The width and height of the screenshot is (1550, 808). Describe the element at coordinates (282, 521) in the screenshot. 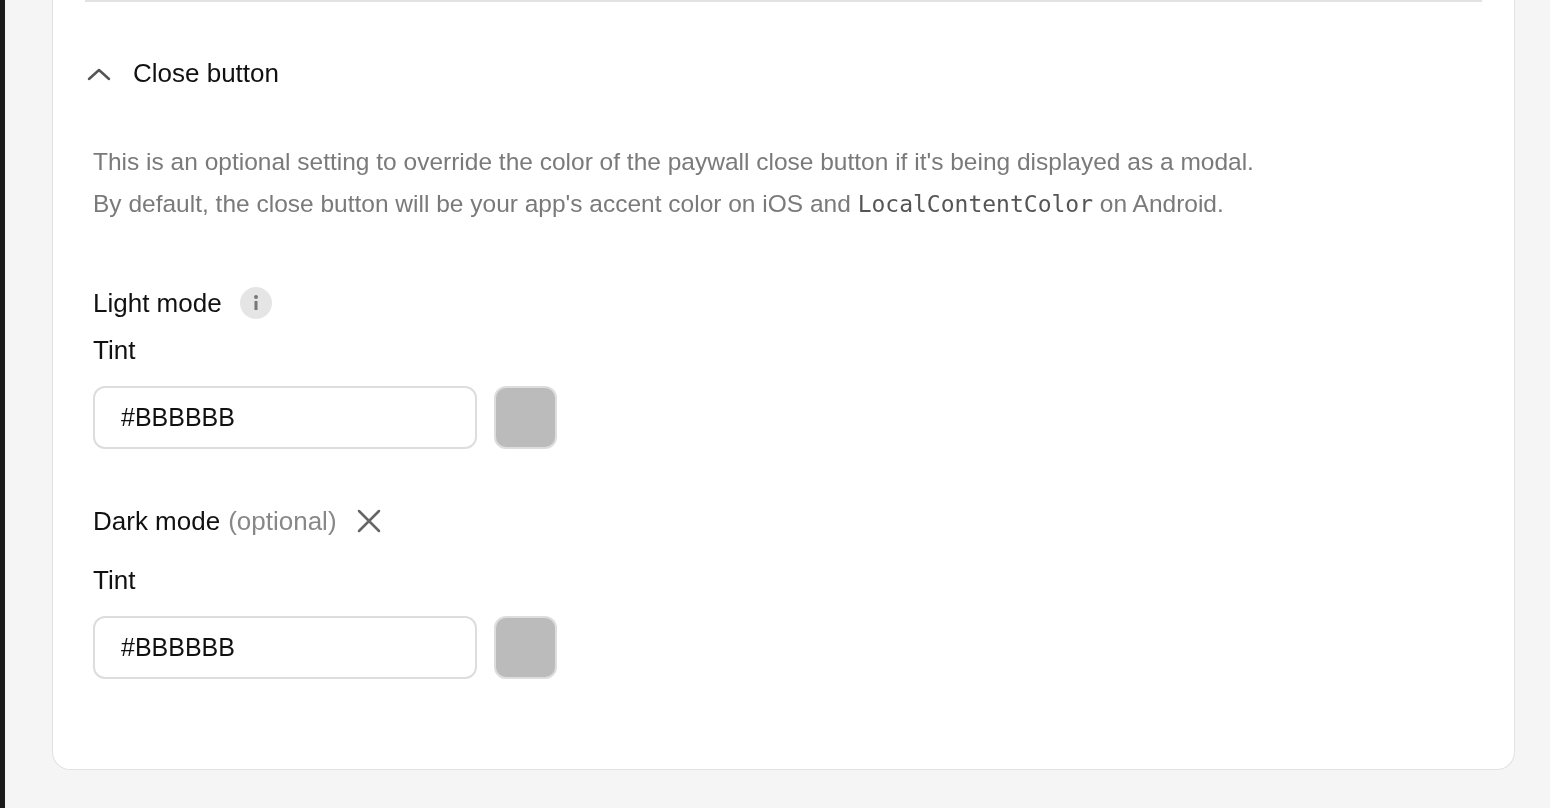

I see `optional-note: (optional)` at that location.